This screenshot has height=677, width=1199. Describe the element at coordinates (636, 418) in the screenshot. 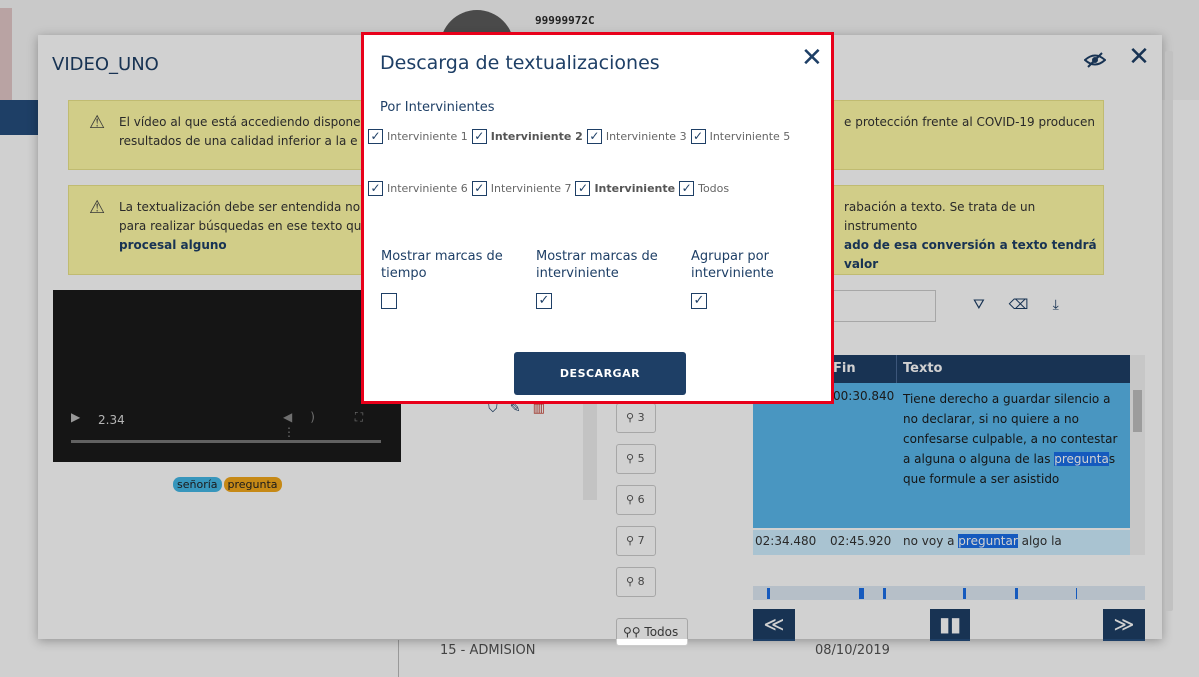

I see `speaker-button: ⚲ 3` at that location.